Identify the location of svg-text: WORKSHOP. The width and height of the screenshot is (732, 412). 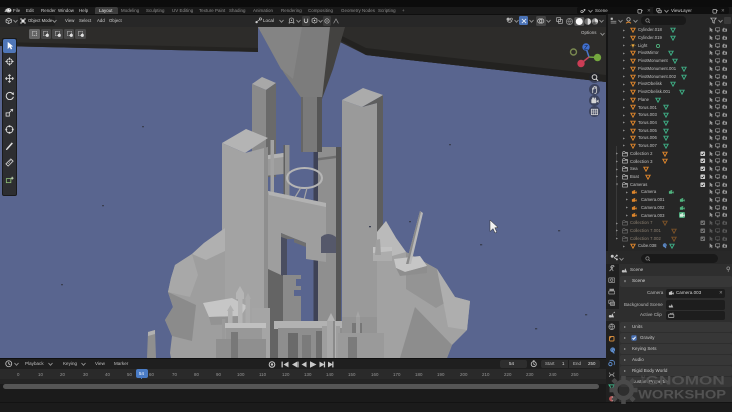
(682, 395).